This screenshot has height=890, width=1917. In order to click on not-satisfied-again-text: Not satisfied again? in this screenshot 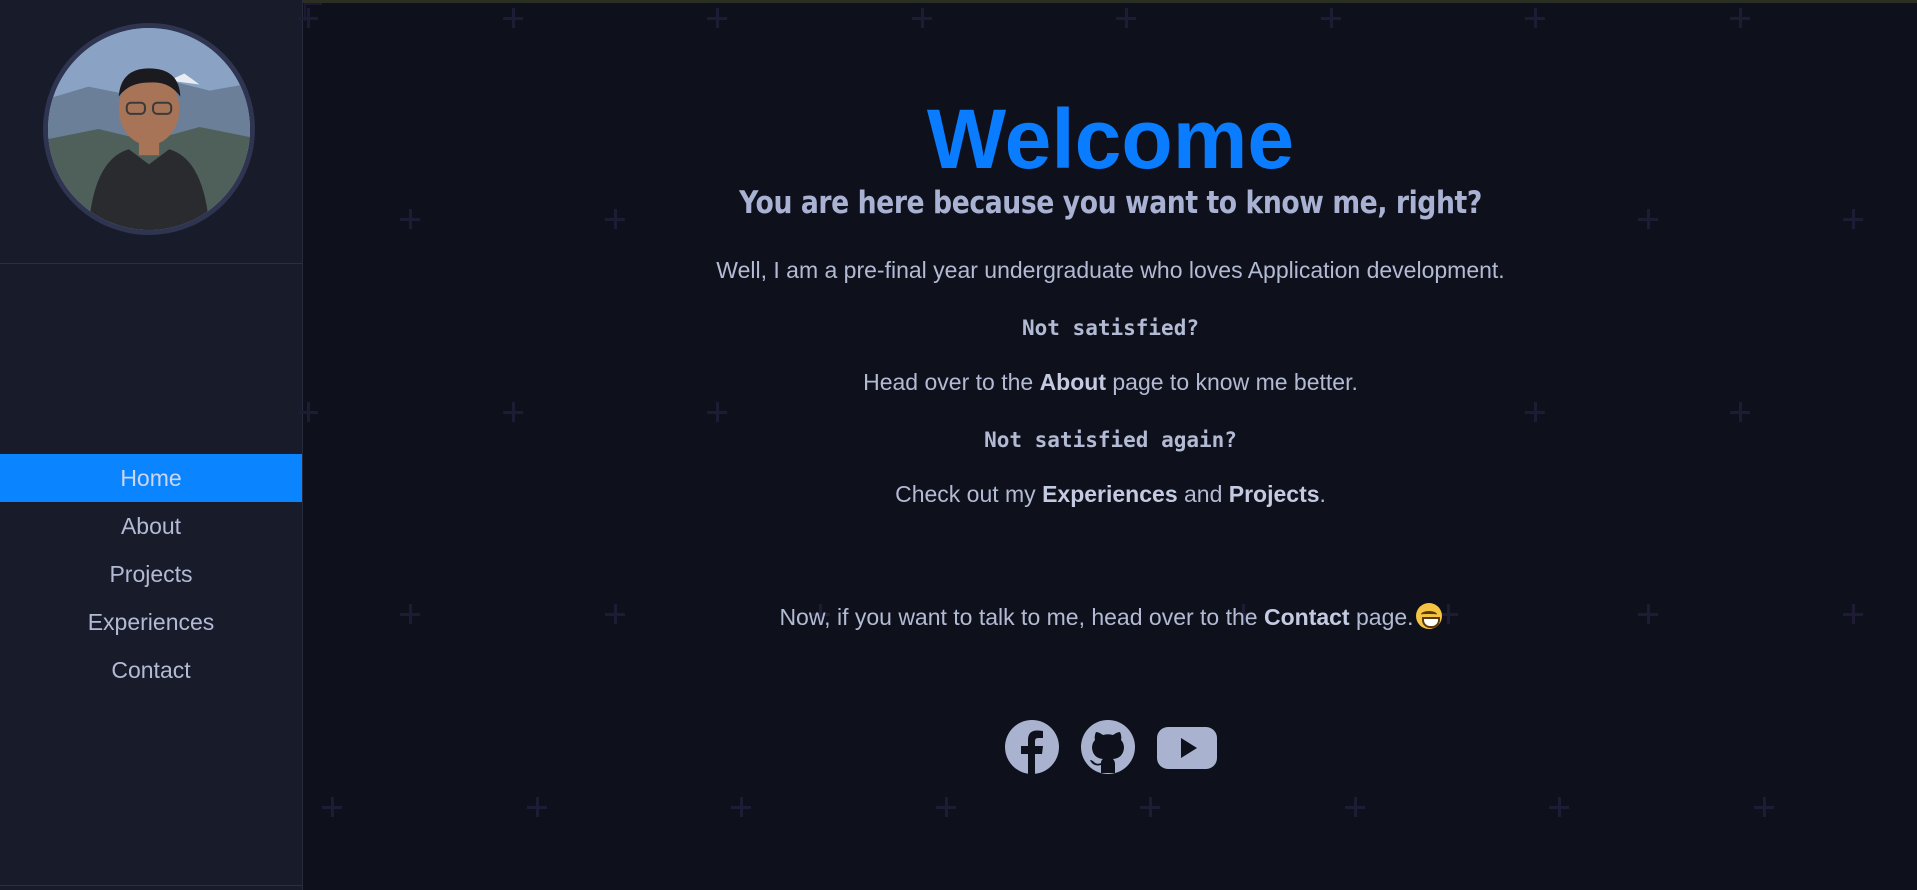, I will do `click(1110, 440)`.